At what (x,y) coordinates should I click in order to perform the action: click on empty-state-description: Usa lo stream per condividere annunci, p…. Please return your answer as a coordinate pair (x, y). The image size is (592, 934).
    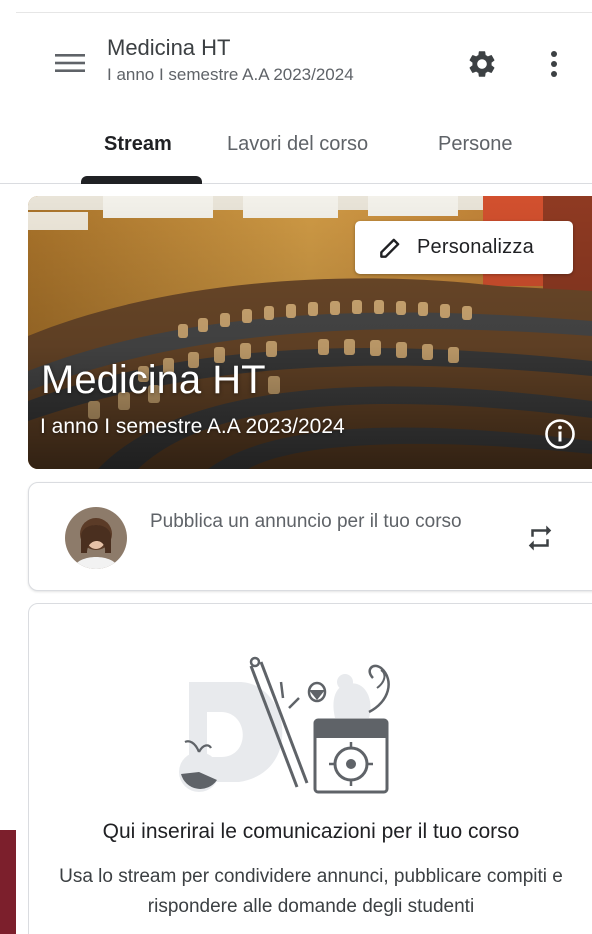
    Looking at the image, I should click on (311, 891).